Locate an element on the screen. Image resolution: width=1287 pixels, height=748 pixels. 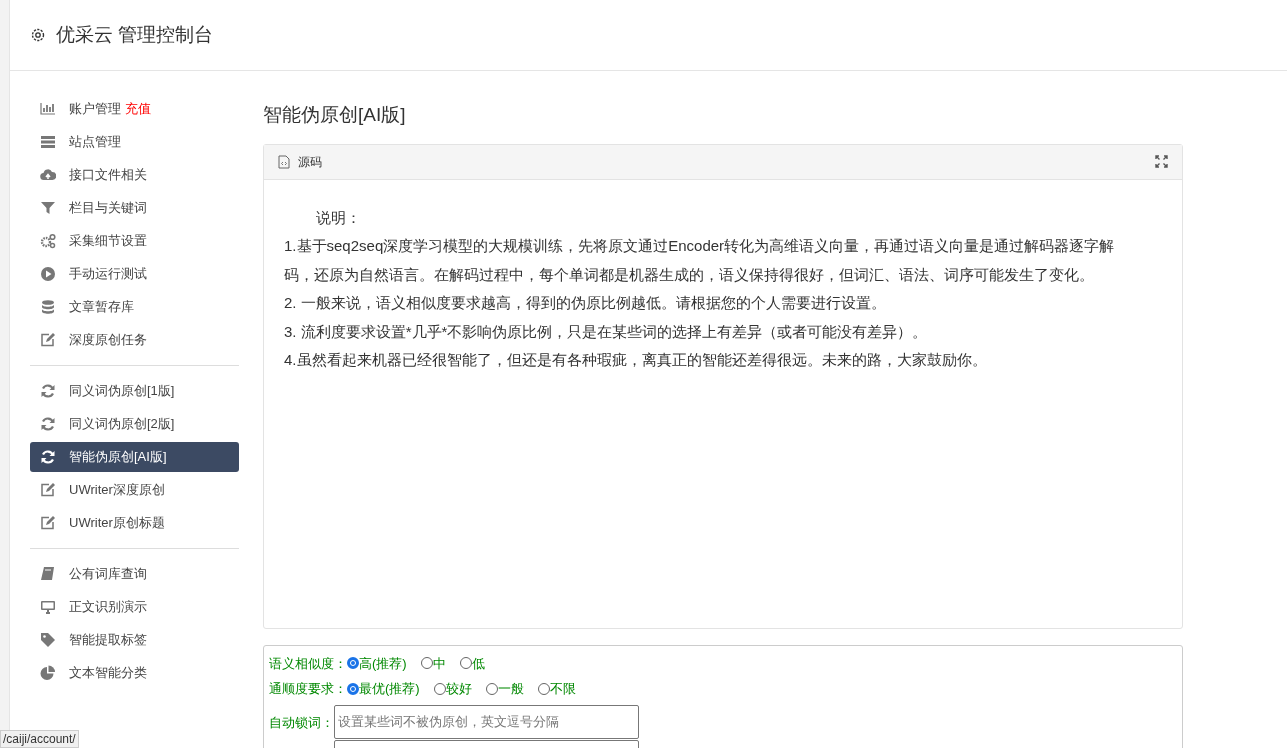
item-label: 账户管理 is located at coordinates (95, 109).